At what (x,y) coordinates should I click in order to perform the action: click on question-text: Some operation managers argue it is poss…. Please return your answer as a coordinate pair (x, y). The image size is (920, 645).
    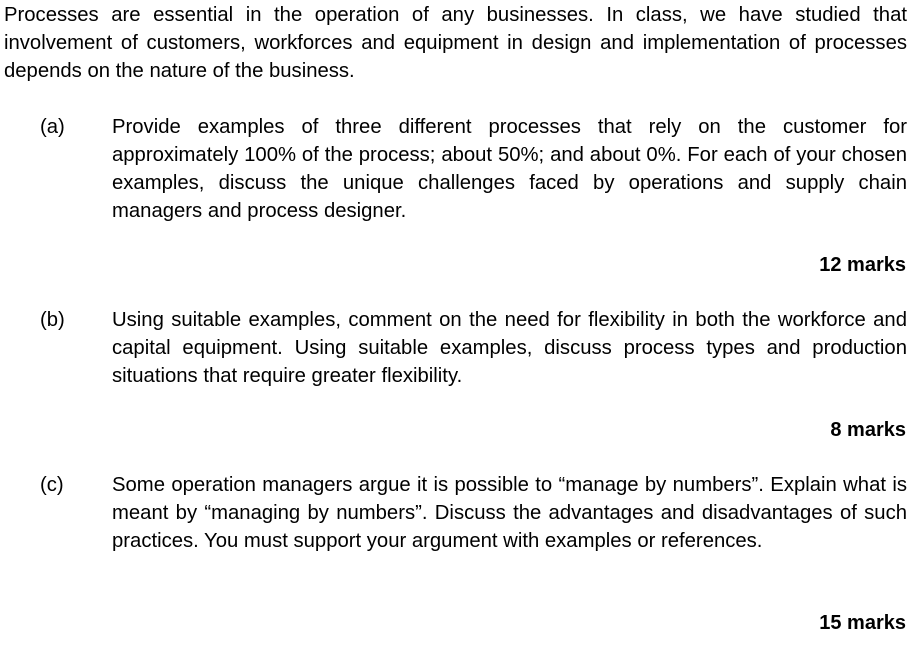
    Looking at the image, I should click on (509, 513).